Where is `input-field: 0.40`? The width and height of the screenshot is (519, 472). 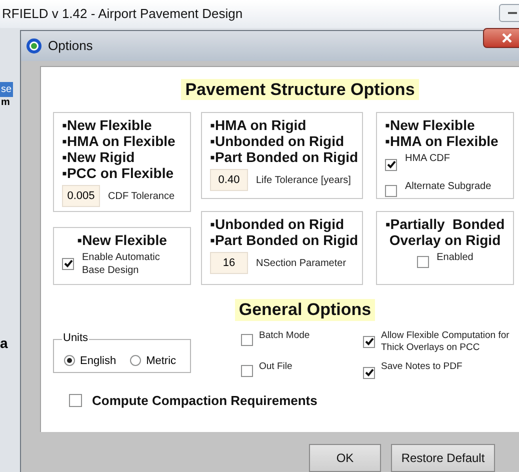 input-field: 0.40 is located at coordinates (229, 180).